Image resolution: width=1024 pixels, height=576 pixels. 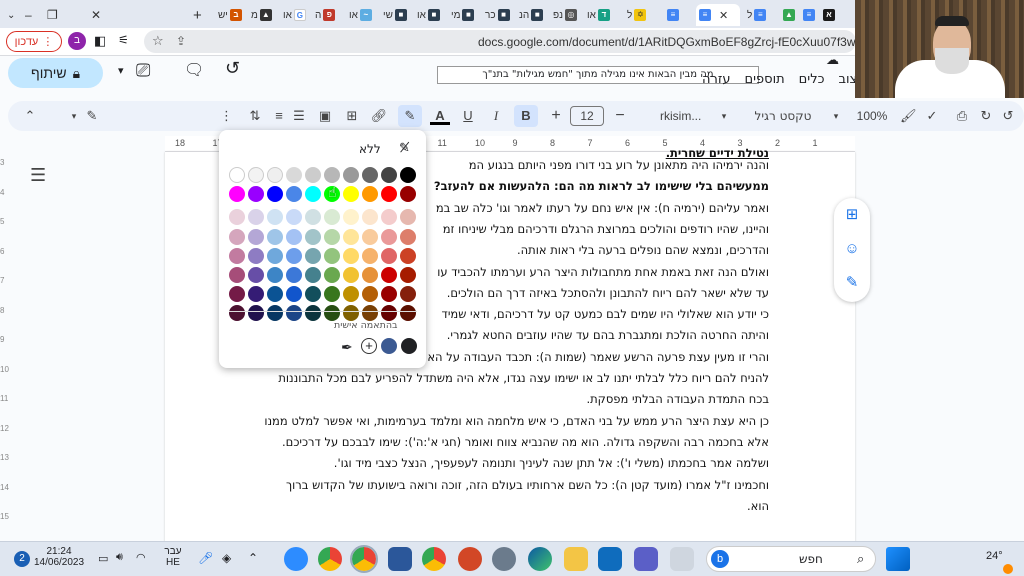 I want to click on start-button-icon, so click(x=898, y=559).